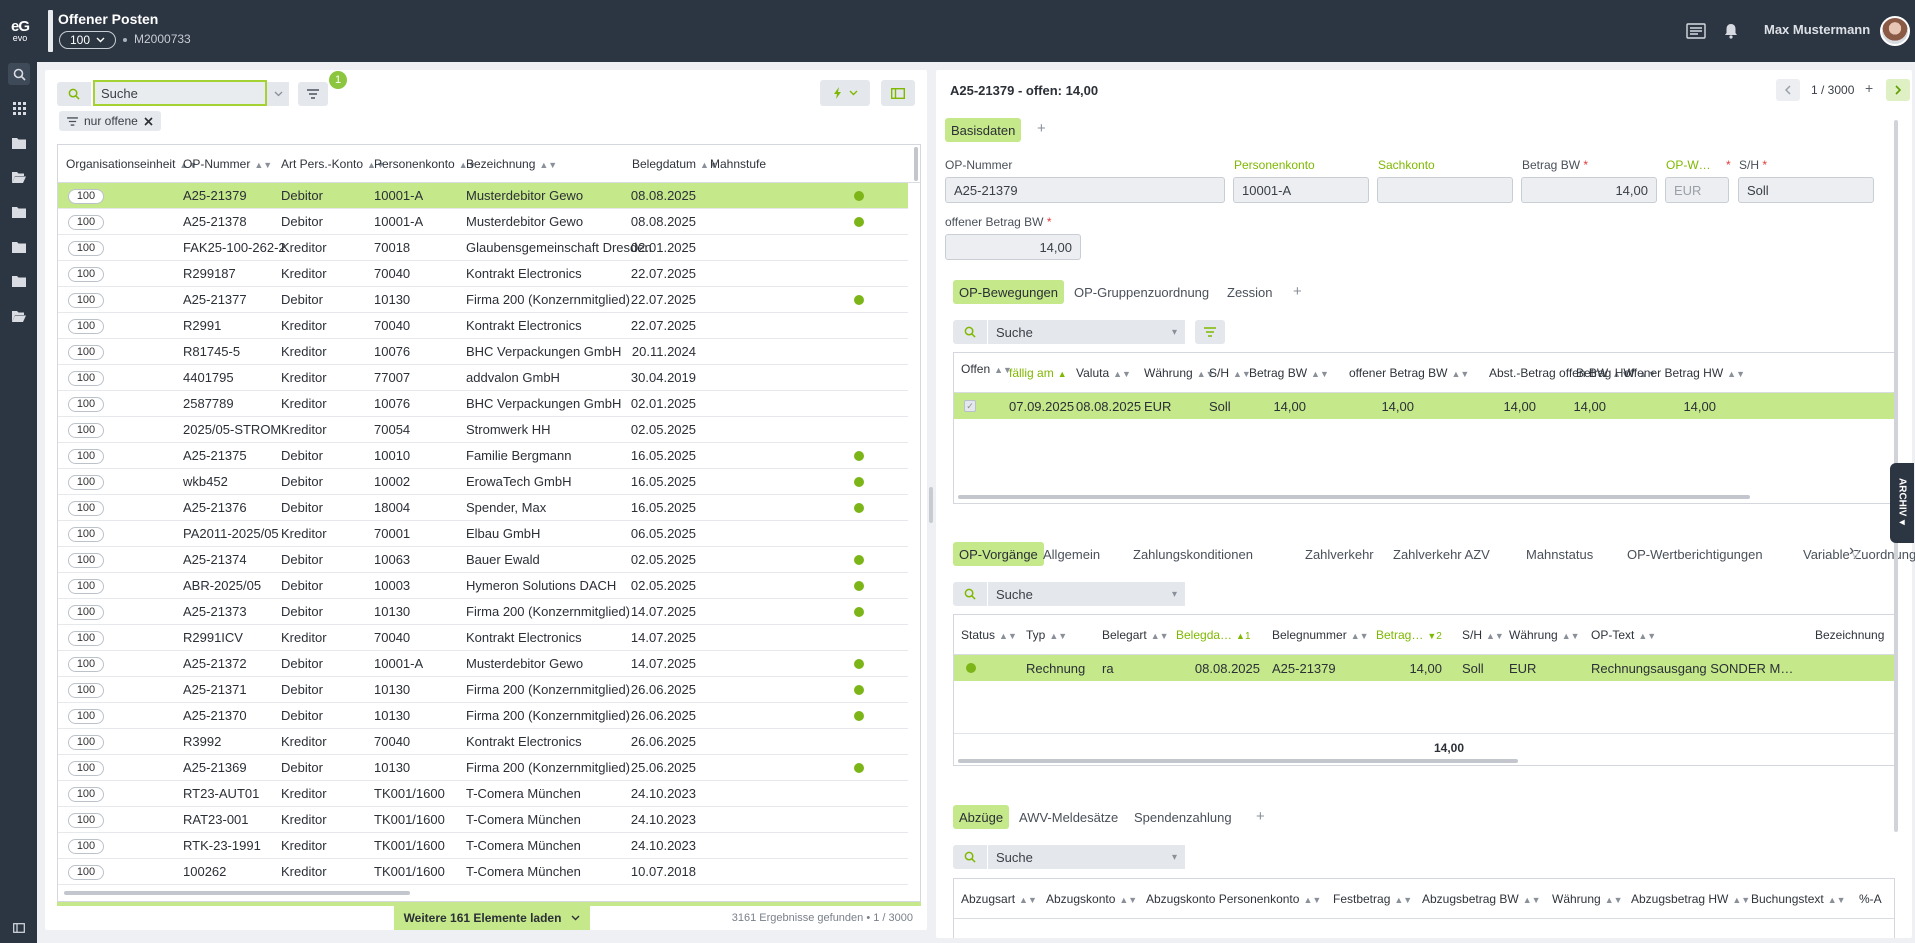  I want to click on column-header: Typ ▲▼, so click(1046, 635).